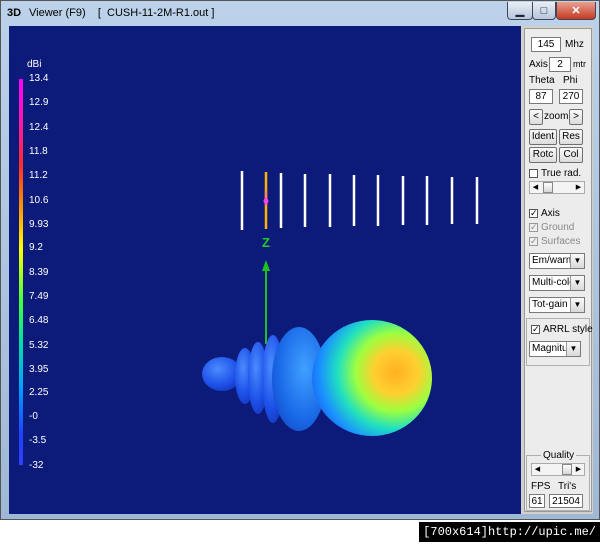 The width and height of the screenshot is (600, 544). I want to click on maximize-button: □, so click(544, 11).